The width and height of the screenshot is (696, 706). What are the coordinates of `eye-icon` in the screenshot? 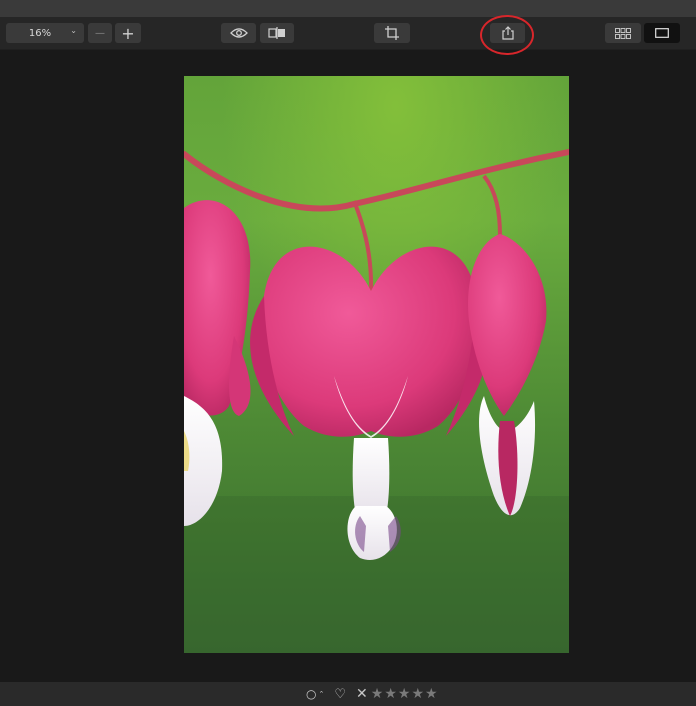 It's located at (238, 33).